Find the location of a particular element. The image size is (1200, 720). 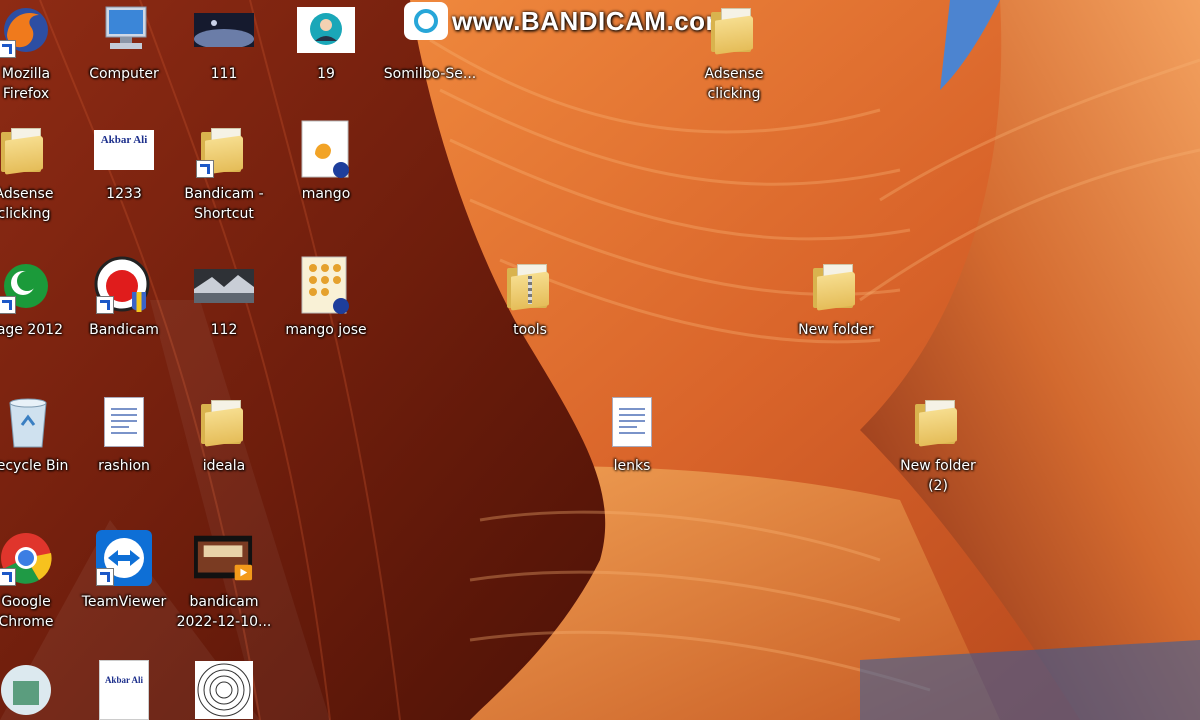

desktop-icon-1233: Akbar Ali 1233 is located at coordinates (124, 162).